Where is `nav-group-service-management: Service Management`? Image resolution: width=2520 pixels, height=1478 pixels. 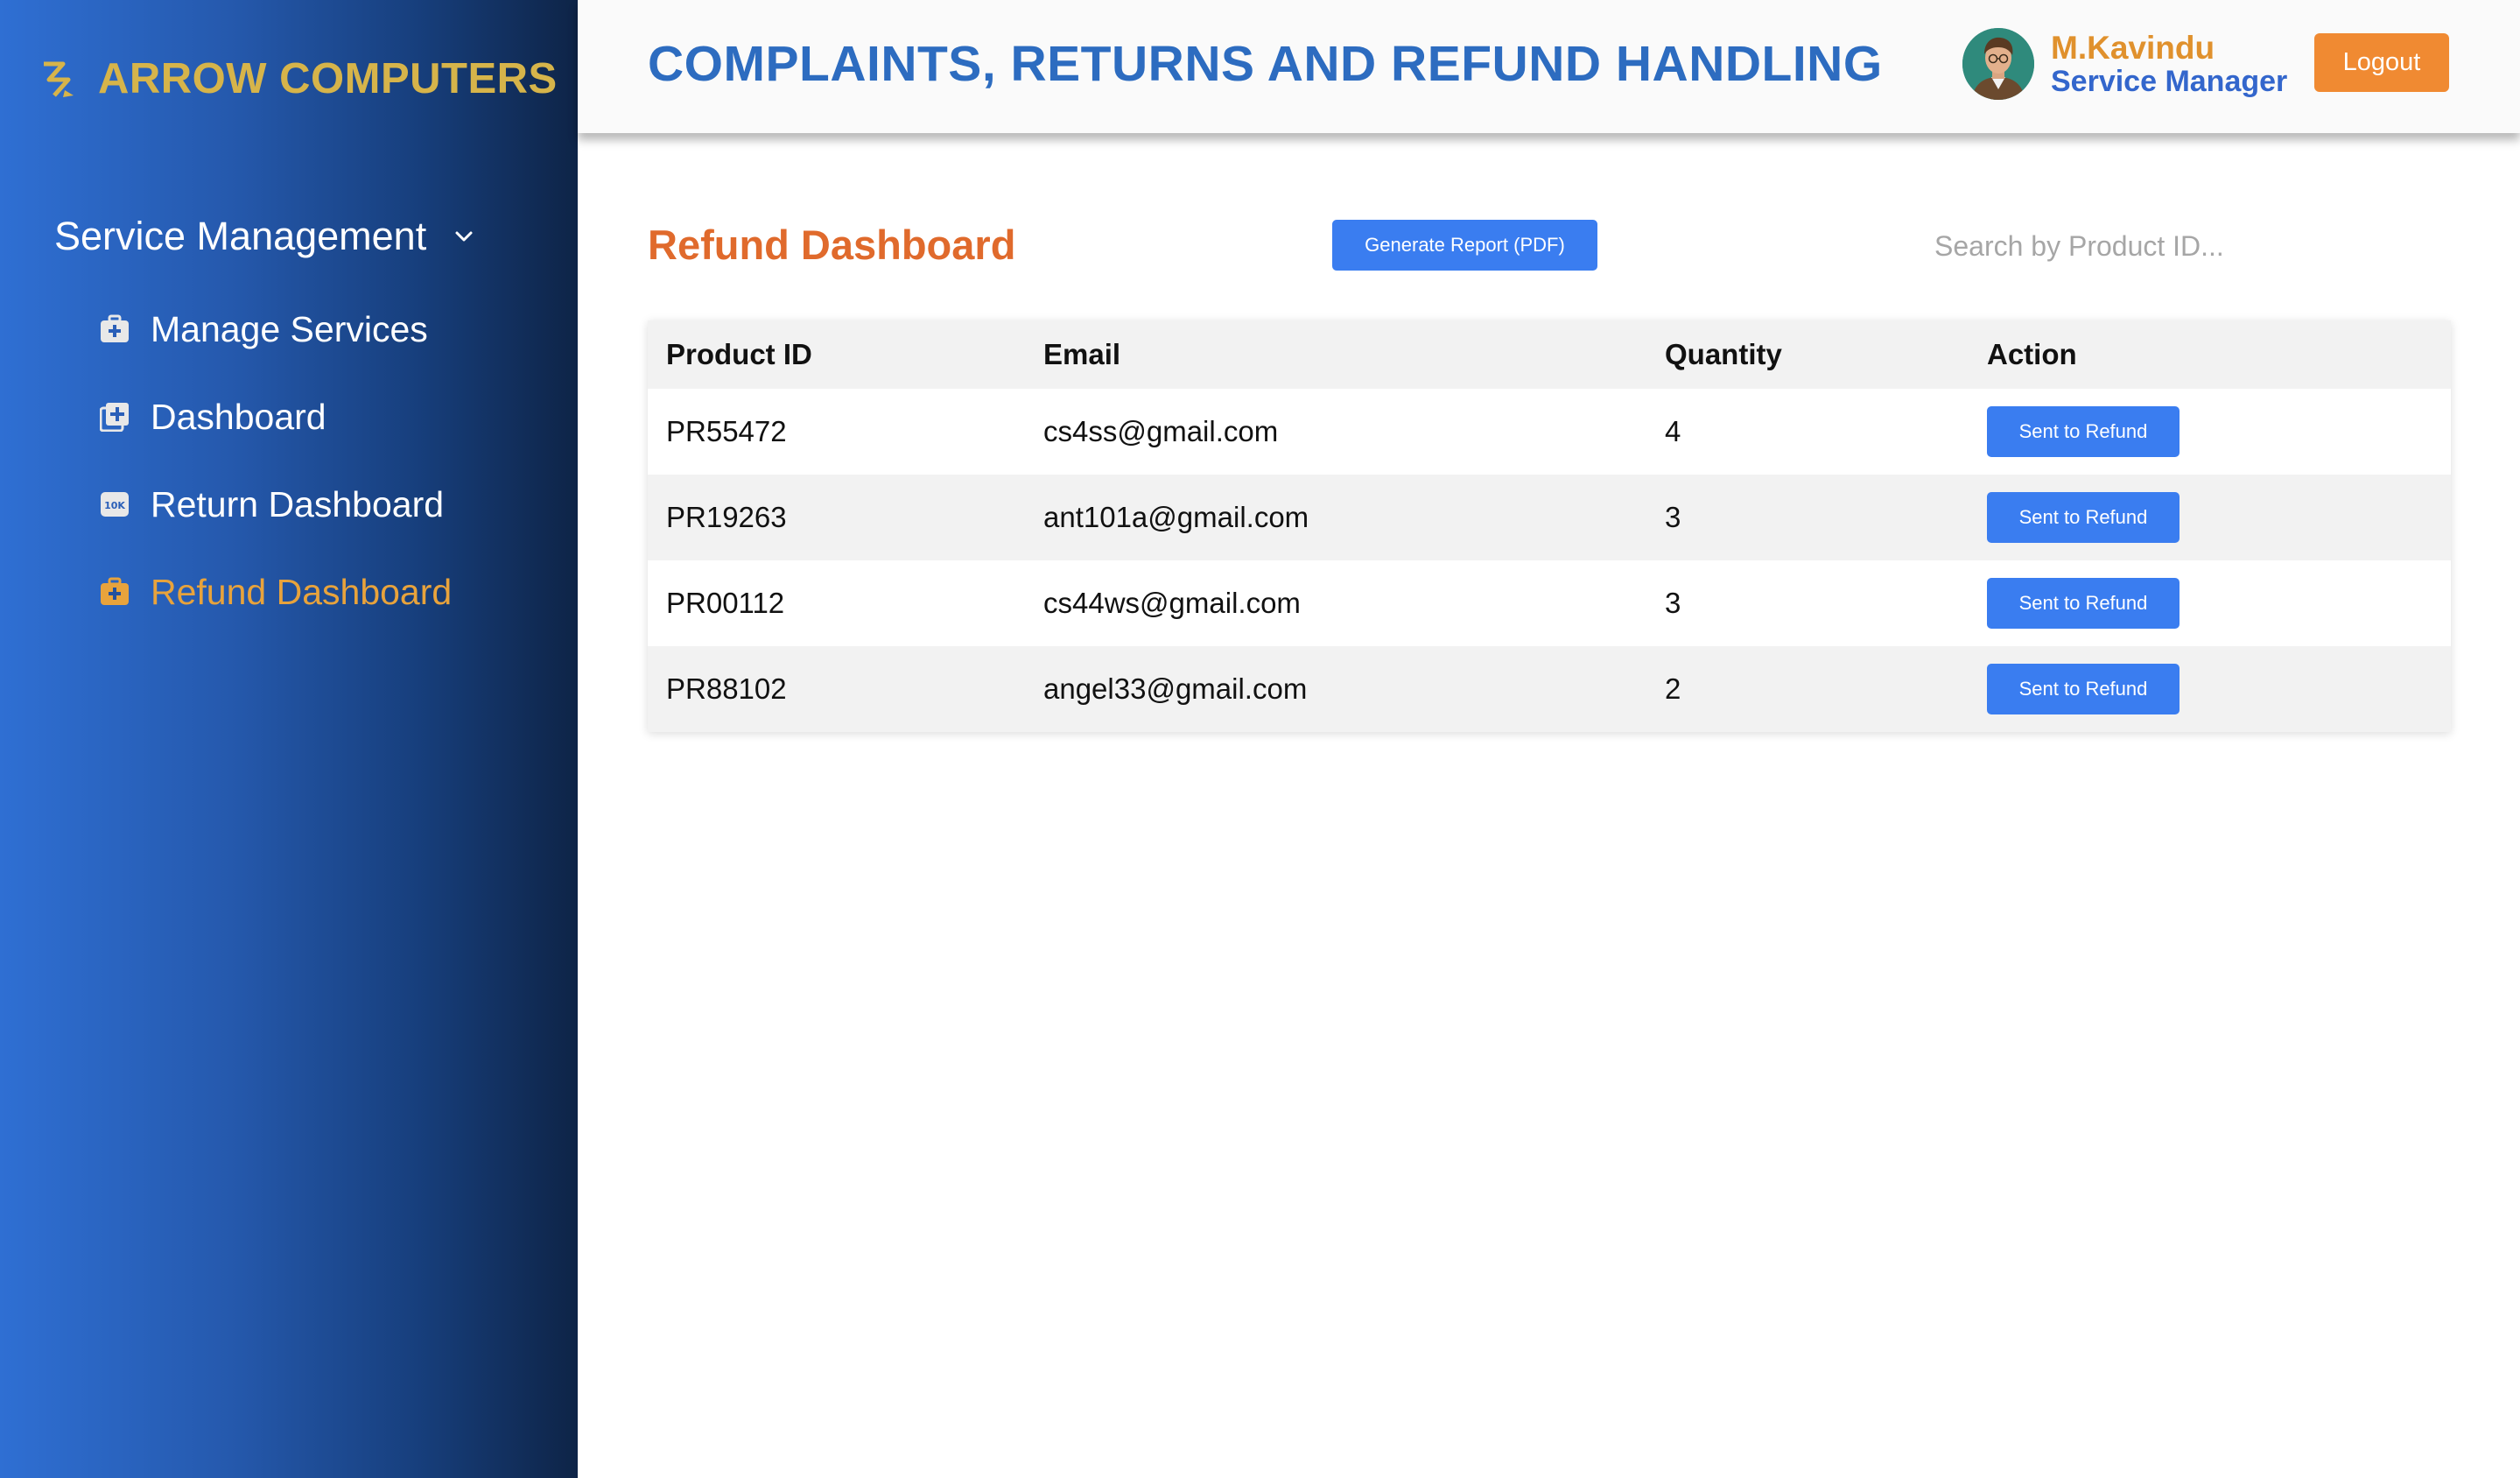
nav-group-service-management: Service Management is located at coordinates (264, 236).